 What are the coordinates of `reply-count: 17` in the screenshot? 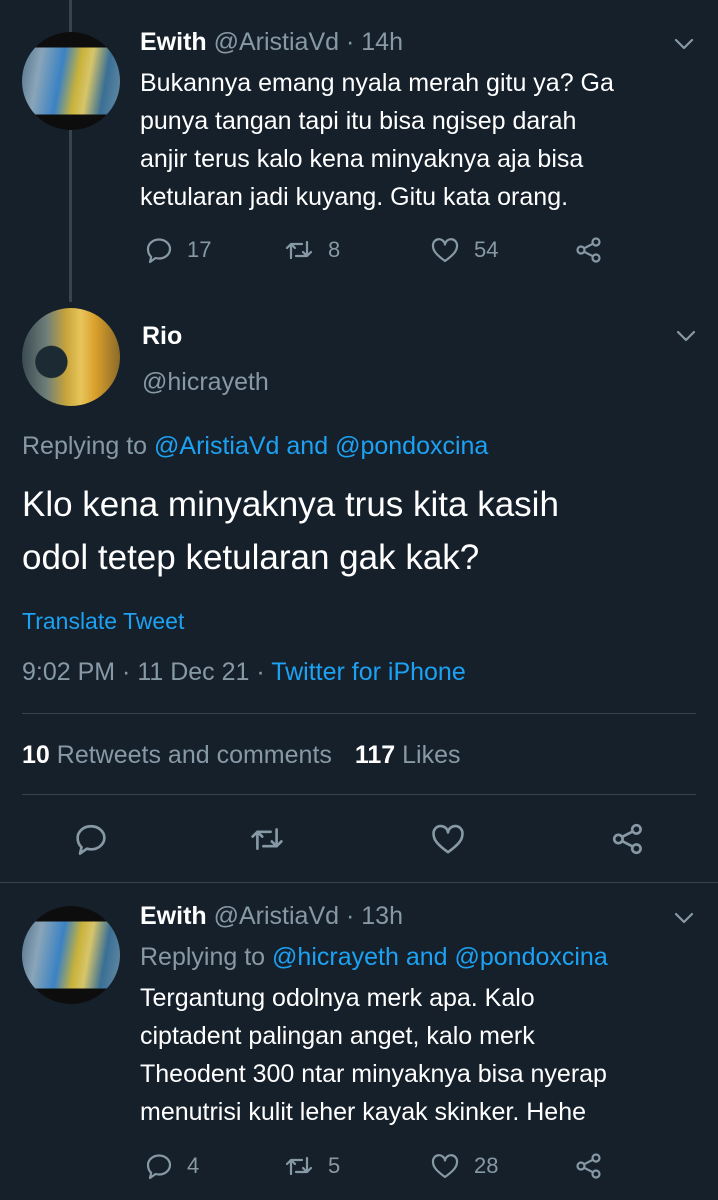 It's located at (199, 249).